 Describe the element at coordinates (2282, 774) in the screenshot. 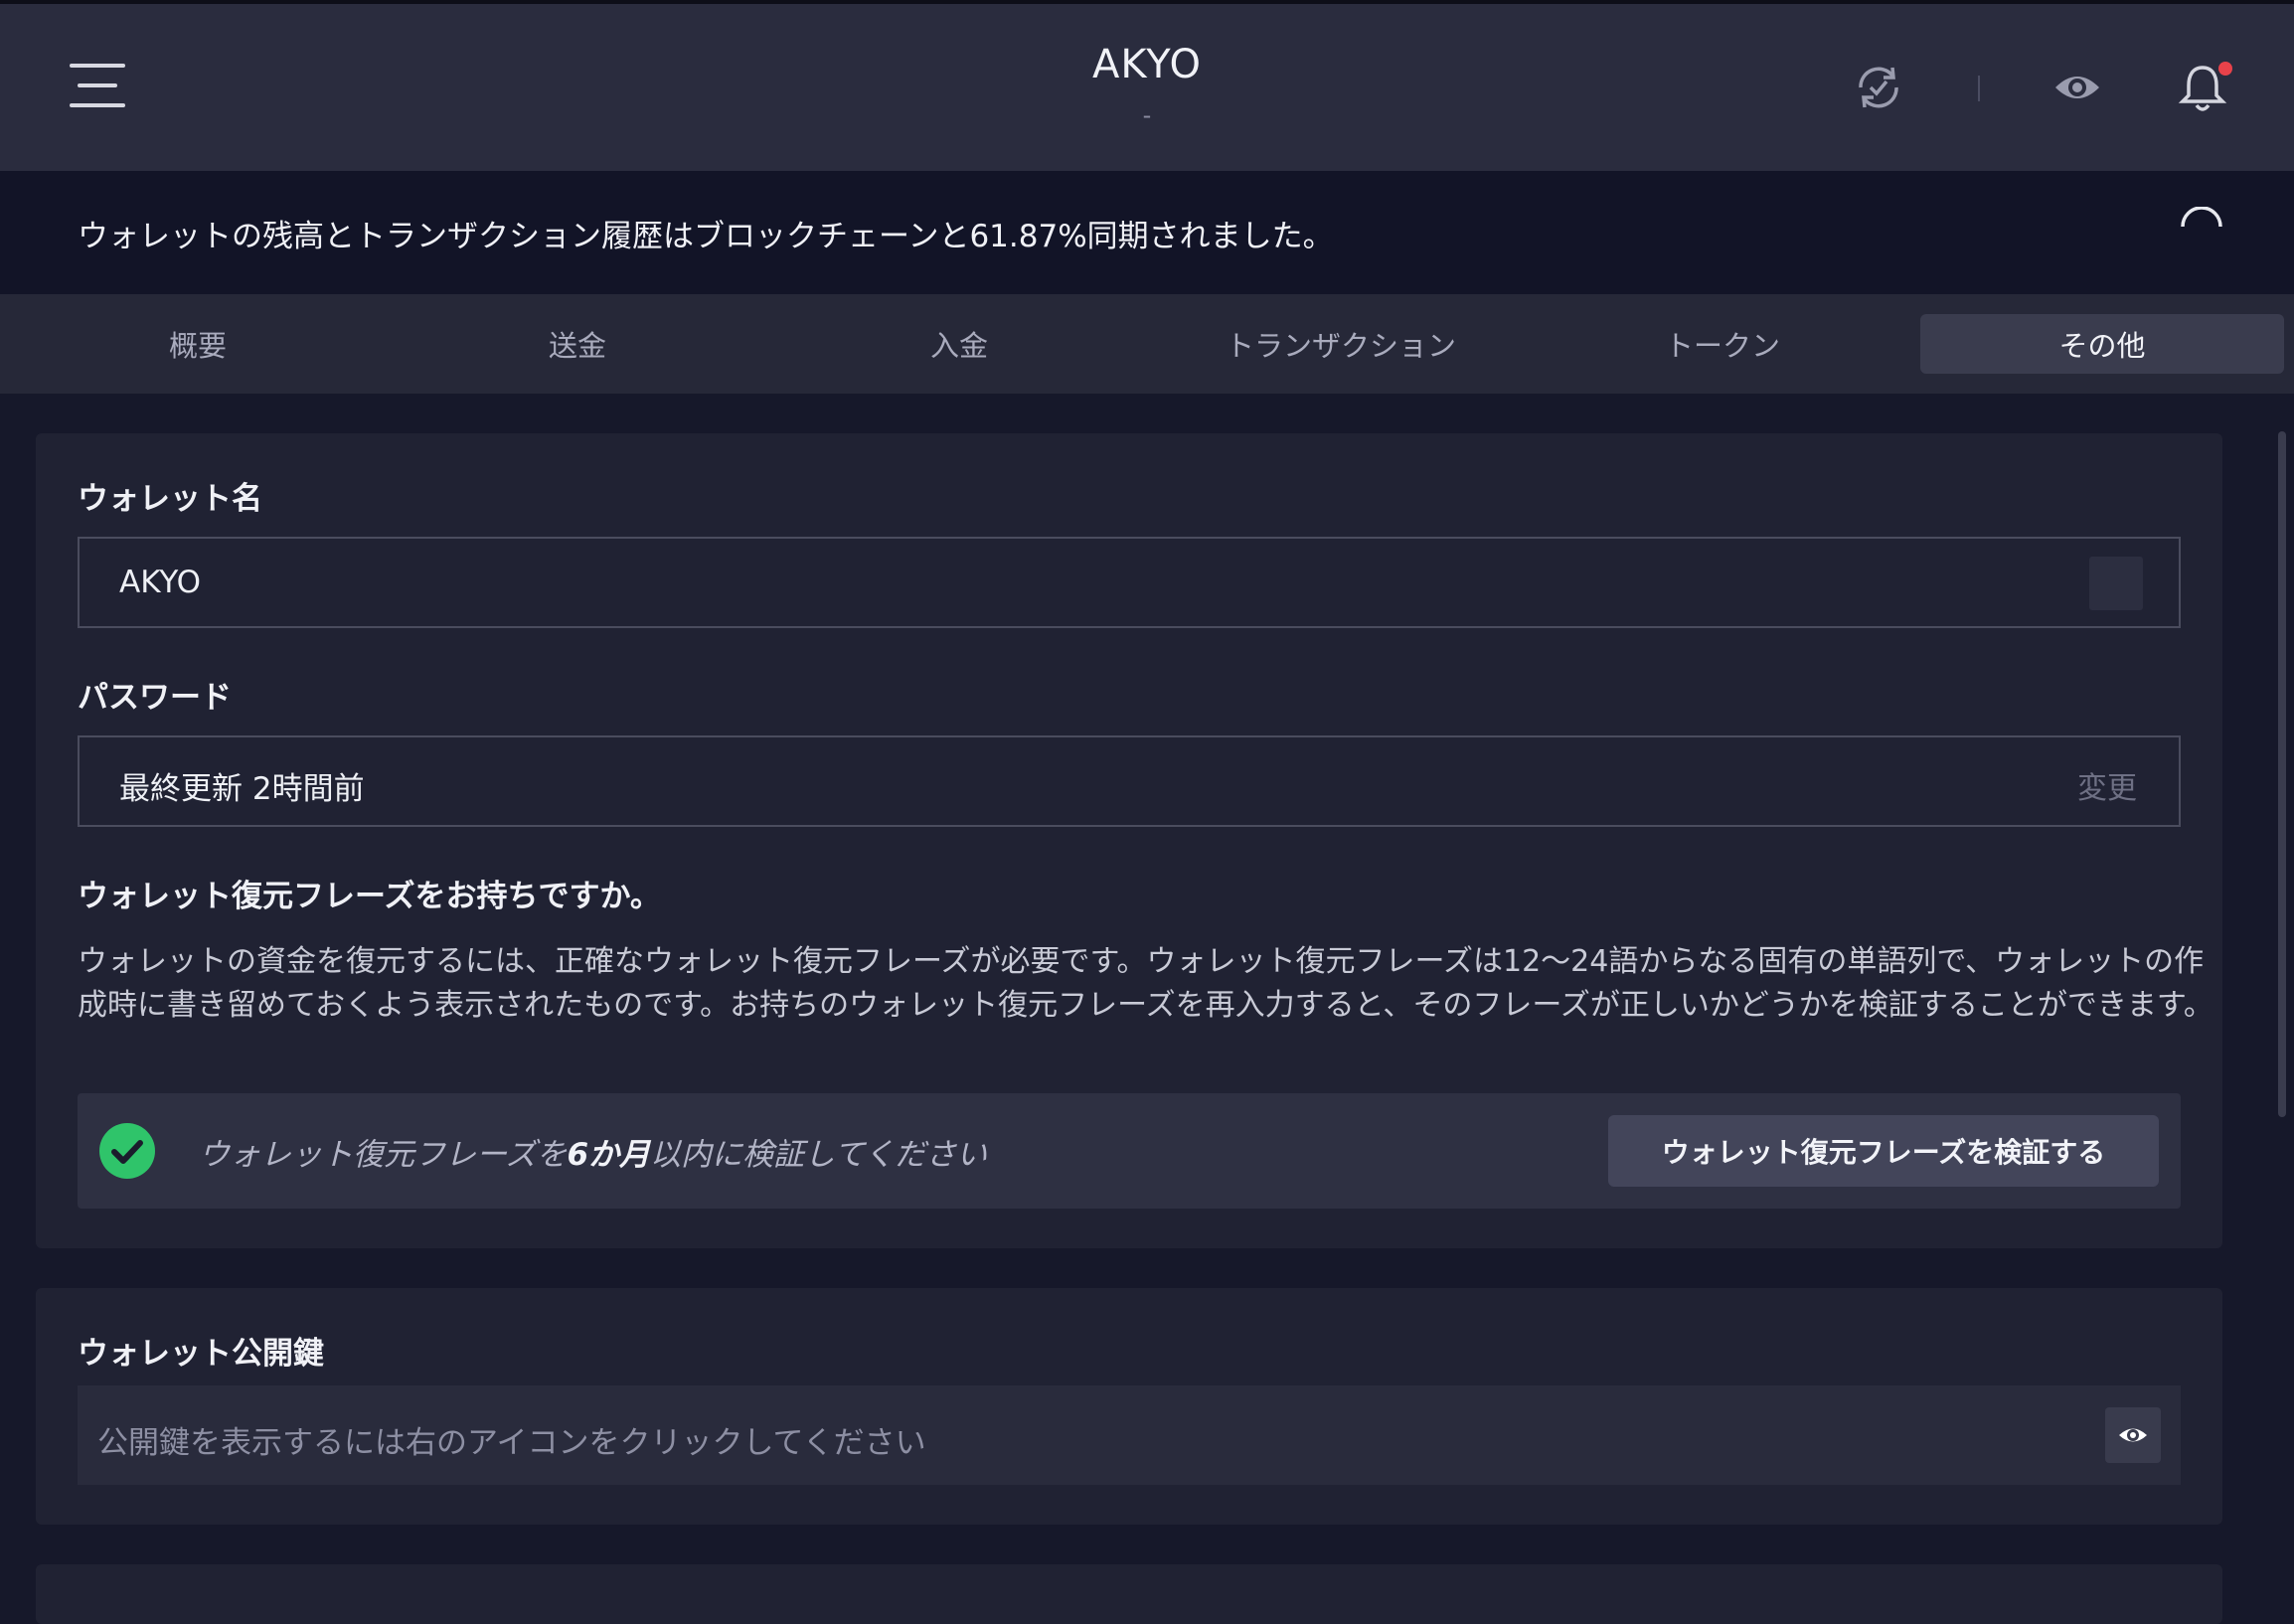

I see `scrollbar` at that location.